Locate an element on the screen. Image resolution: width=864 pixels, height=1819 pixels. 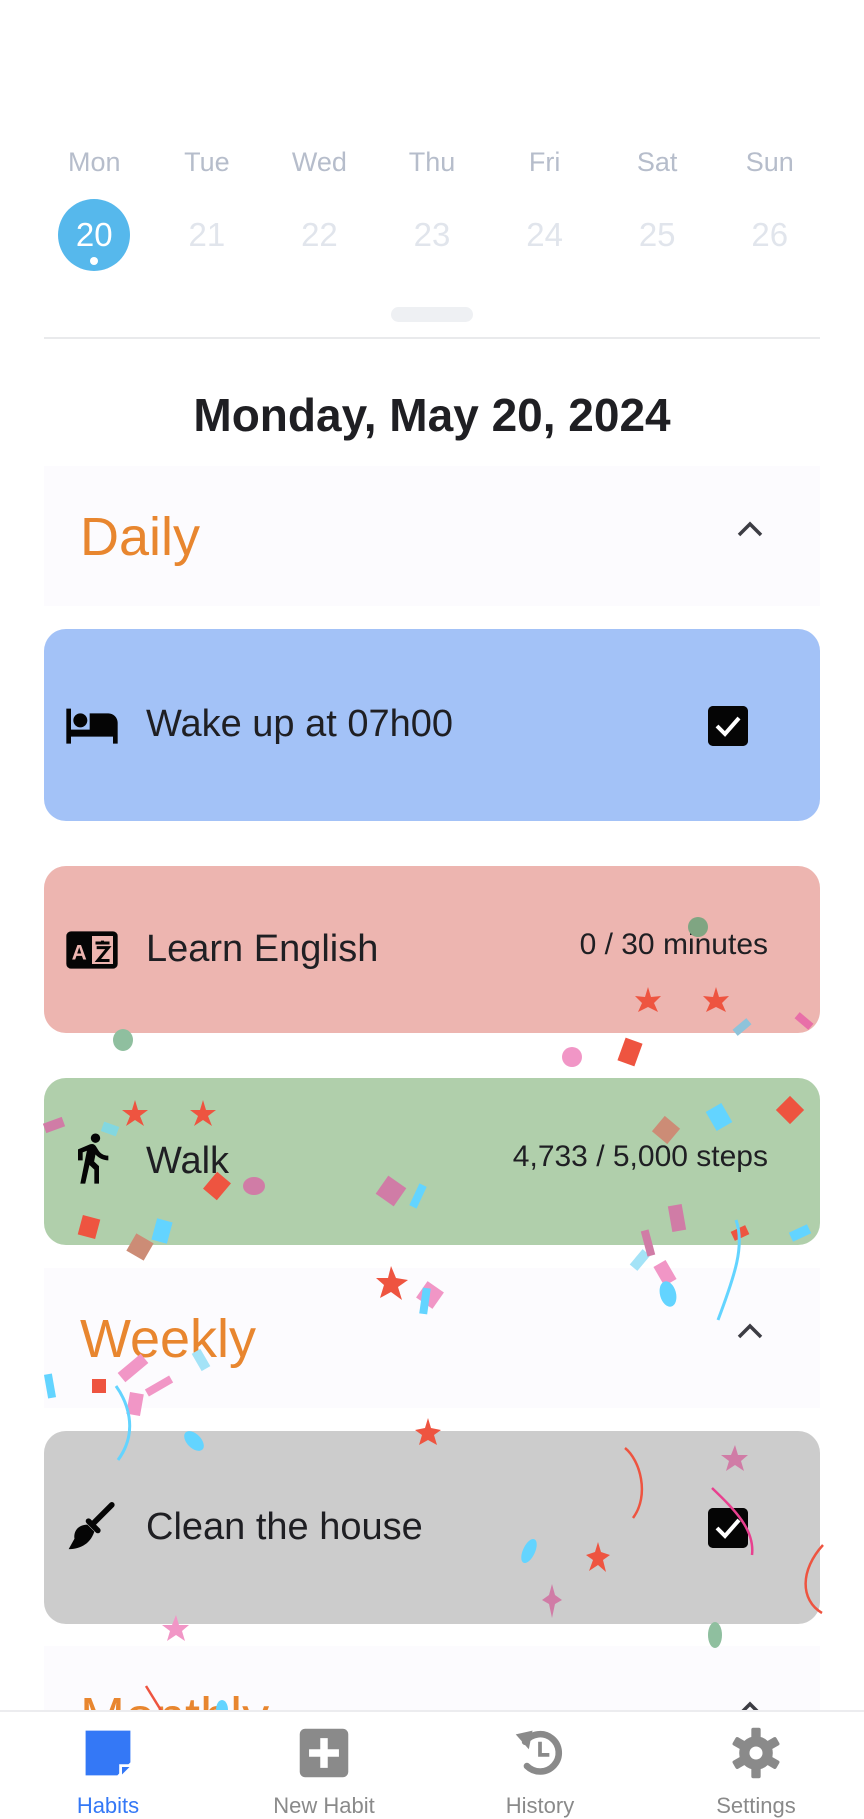
day-number: 26 is located at coordinates (770, 235).